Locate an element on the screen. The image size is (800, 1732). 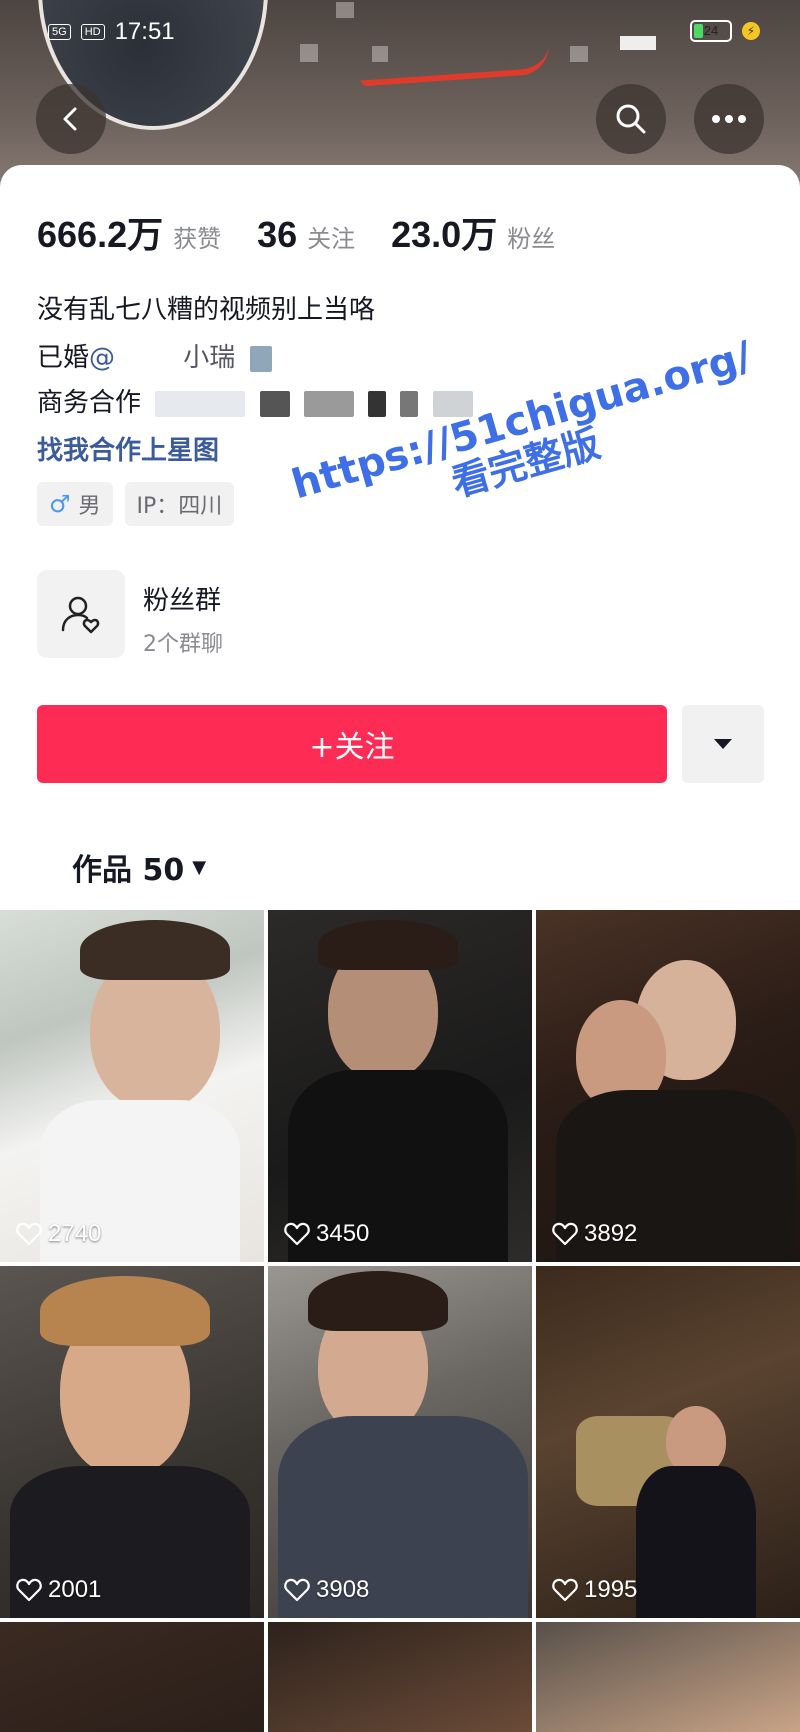
status-left: 5G HD 17:51 is located at coordinates (111, 32).